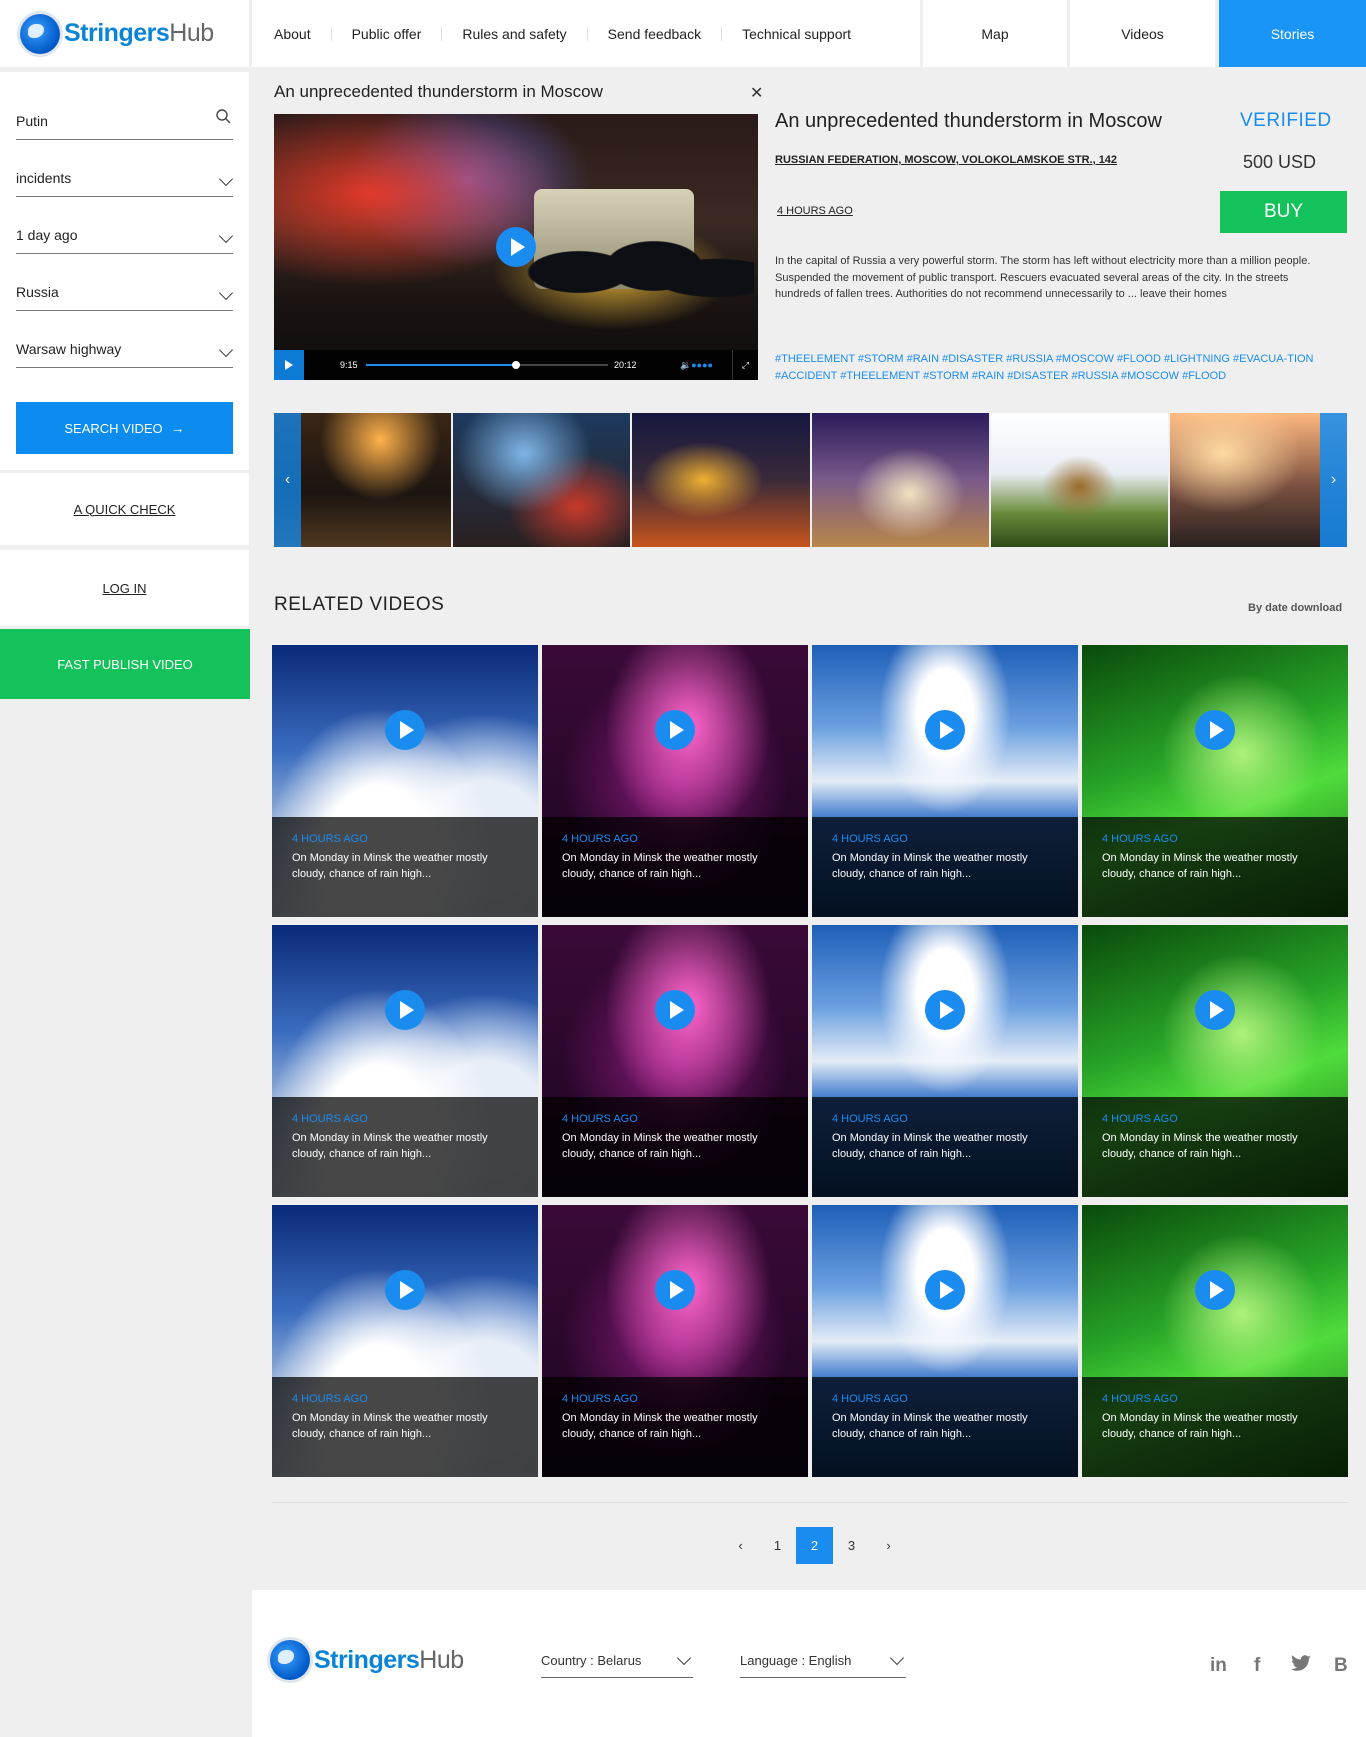 The image size is (1366, 1737). I want to click on page-2: 2, so click(814, 1545).